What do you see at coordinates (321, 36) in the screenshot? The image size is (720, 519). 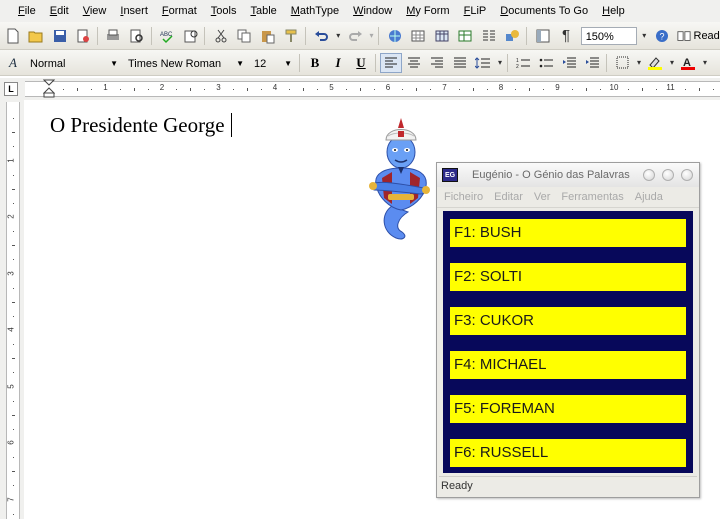 I see `undo-icon` at bounding box center [321, 36].